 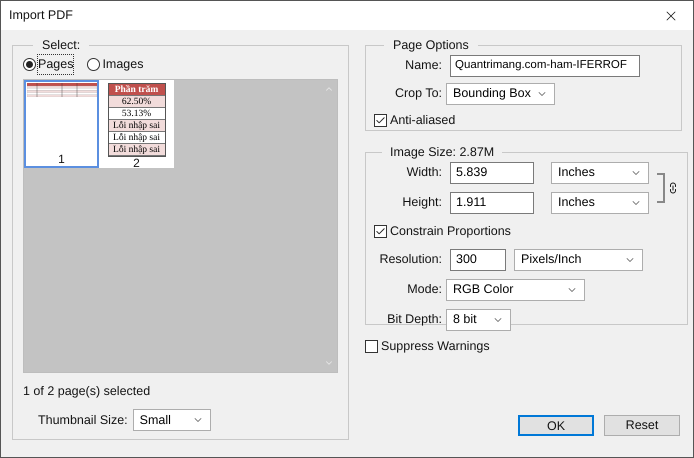 I want to click on thumbnail-cell: 53.13%, so click(x=136, y=114).